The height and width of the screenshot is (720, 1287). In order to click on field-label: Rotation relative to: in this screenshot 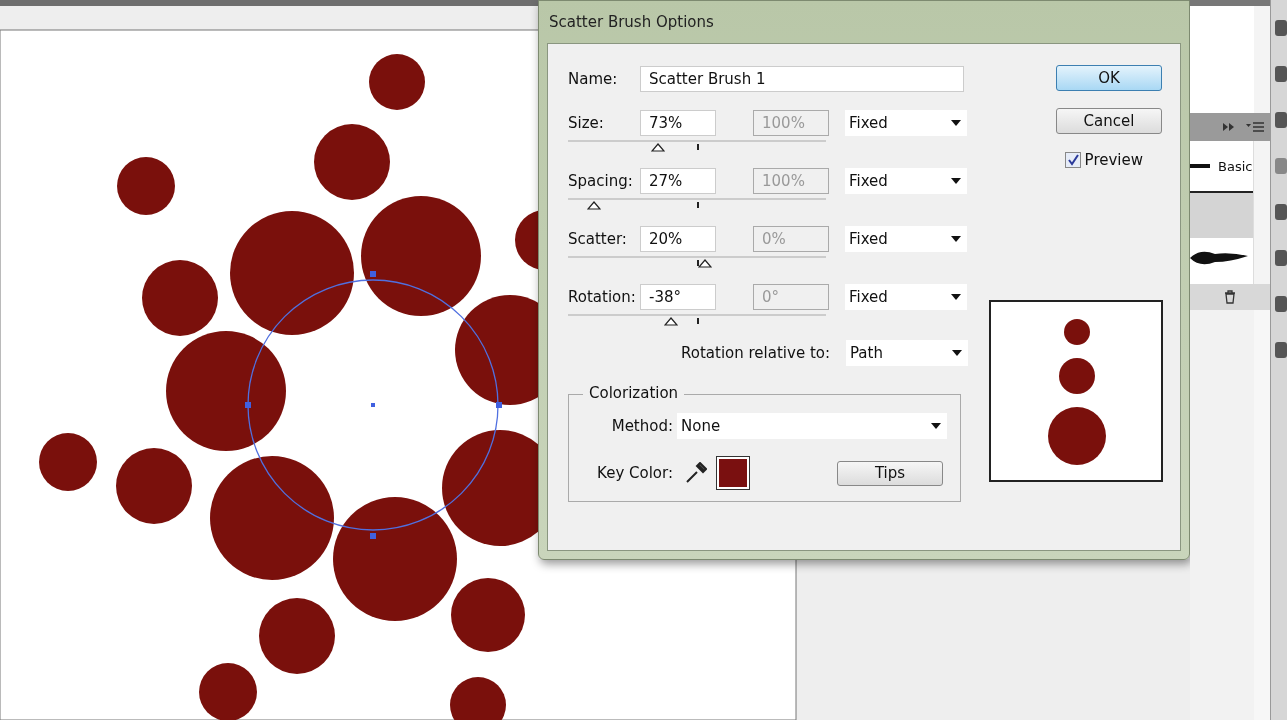, I will do `click(755, 353)`.